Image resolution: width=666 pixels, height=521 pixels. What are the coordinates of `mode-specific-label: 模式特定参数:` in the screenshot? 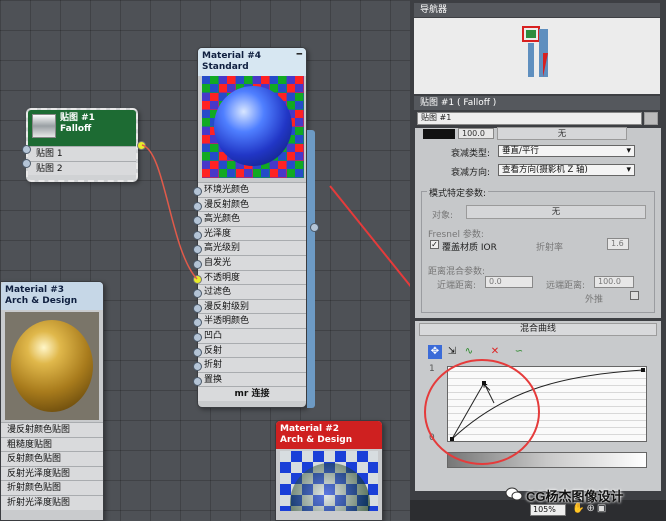 It's located at (458, 192).